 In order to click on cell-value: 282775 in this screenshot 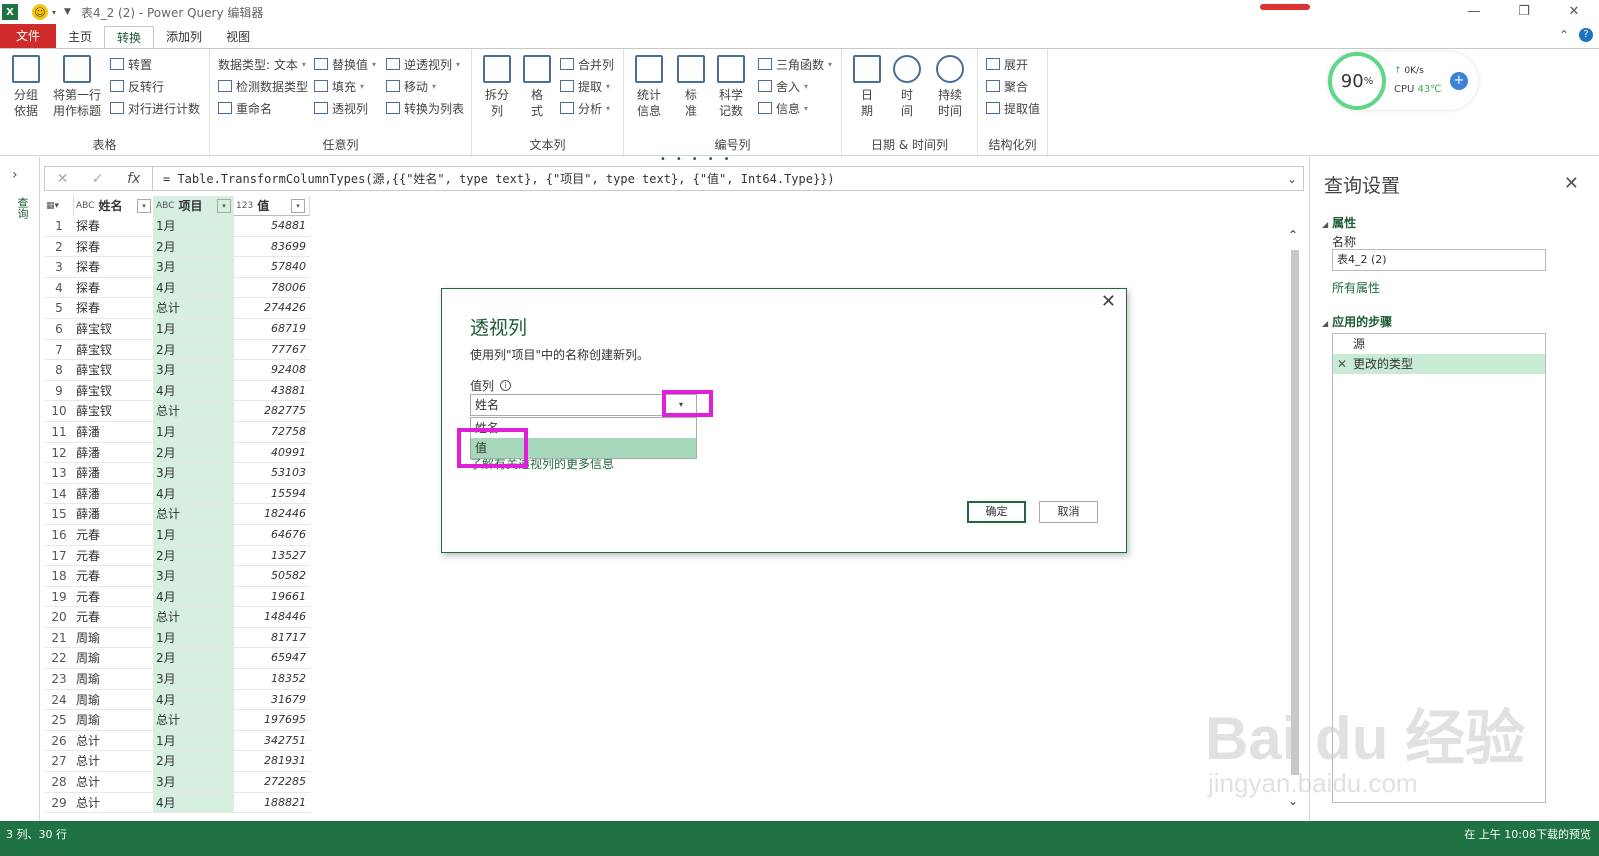, I will do `click(272, 411)`.